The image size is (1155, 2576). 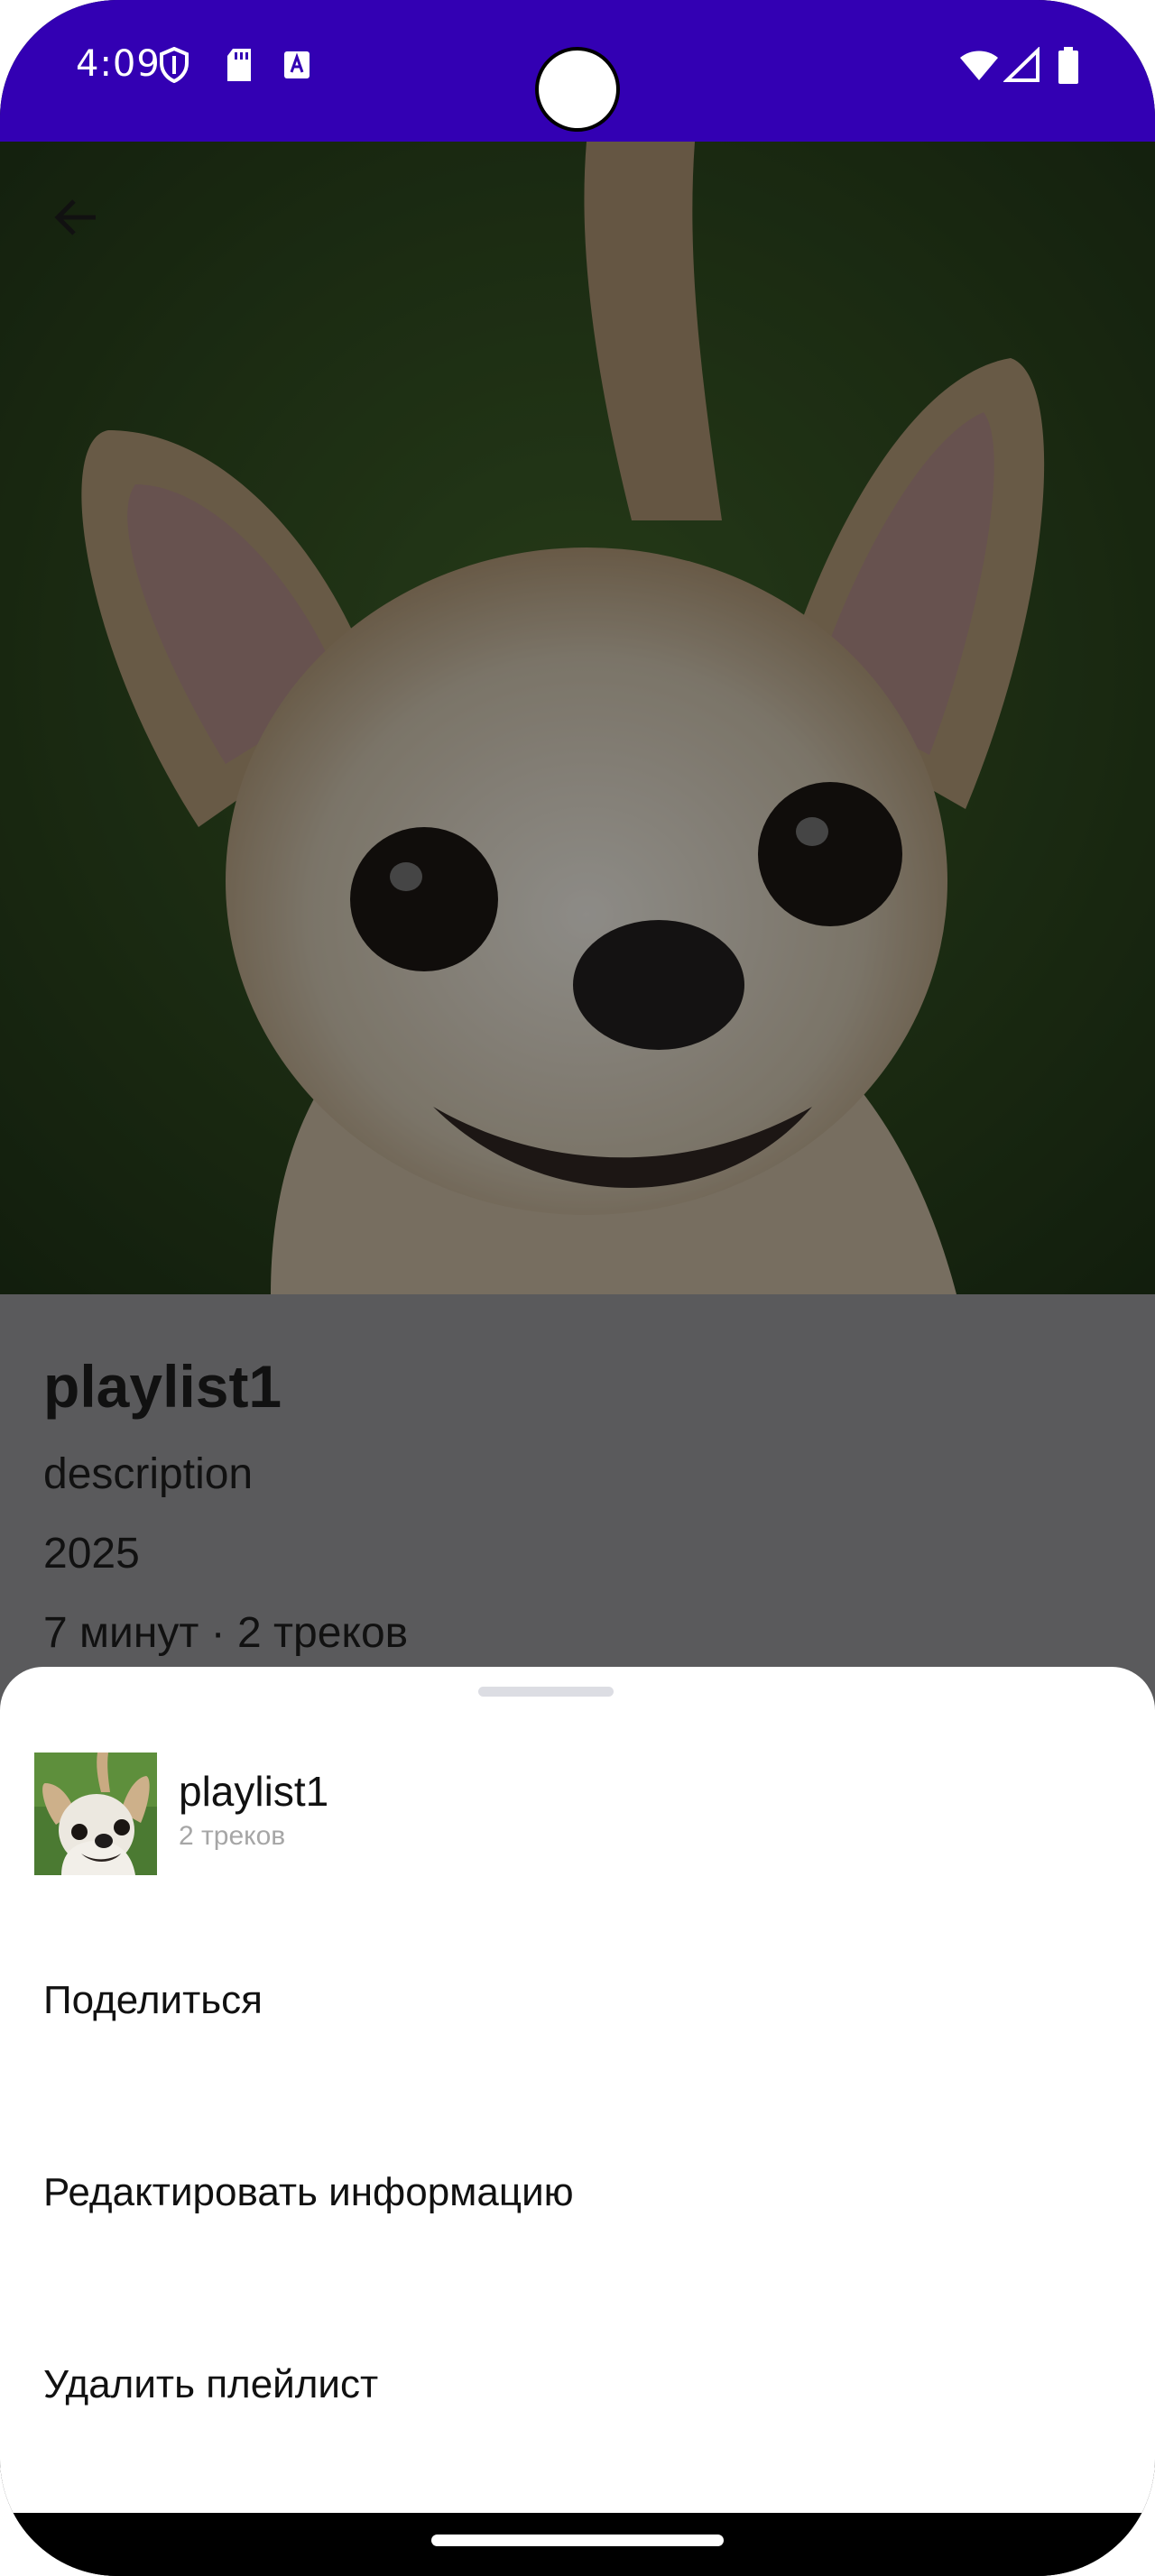 I want to click on playlist-thumbnail, so click(x=95, y=1814).